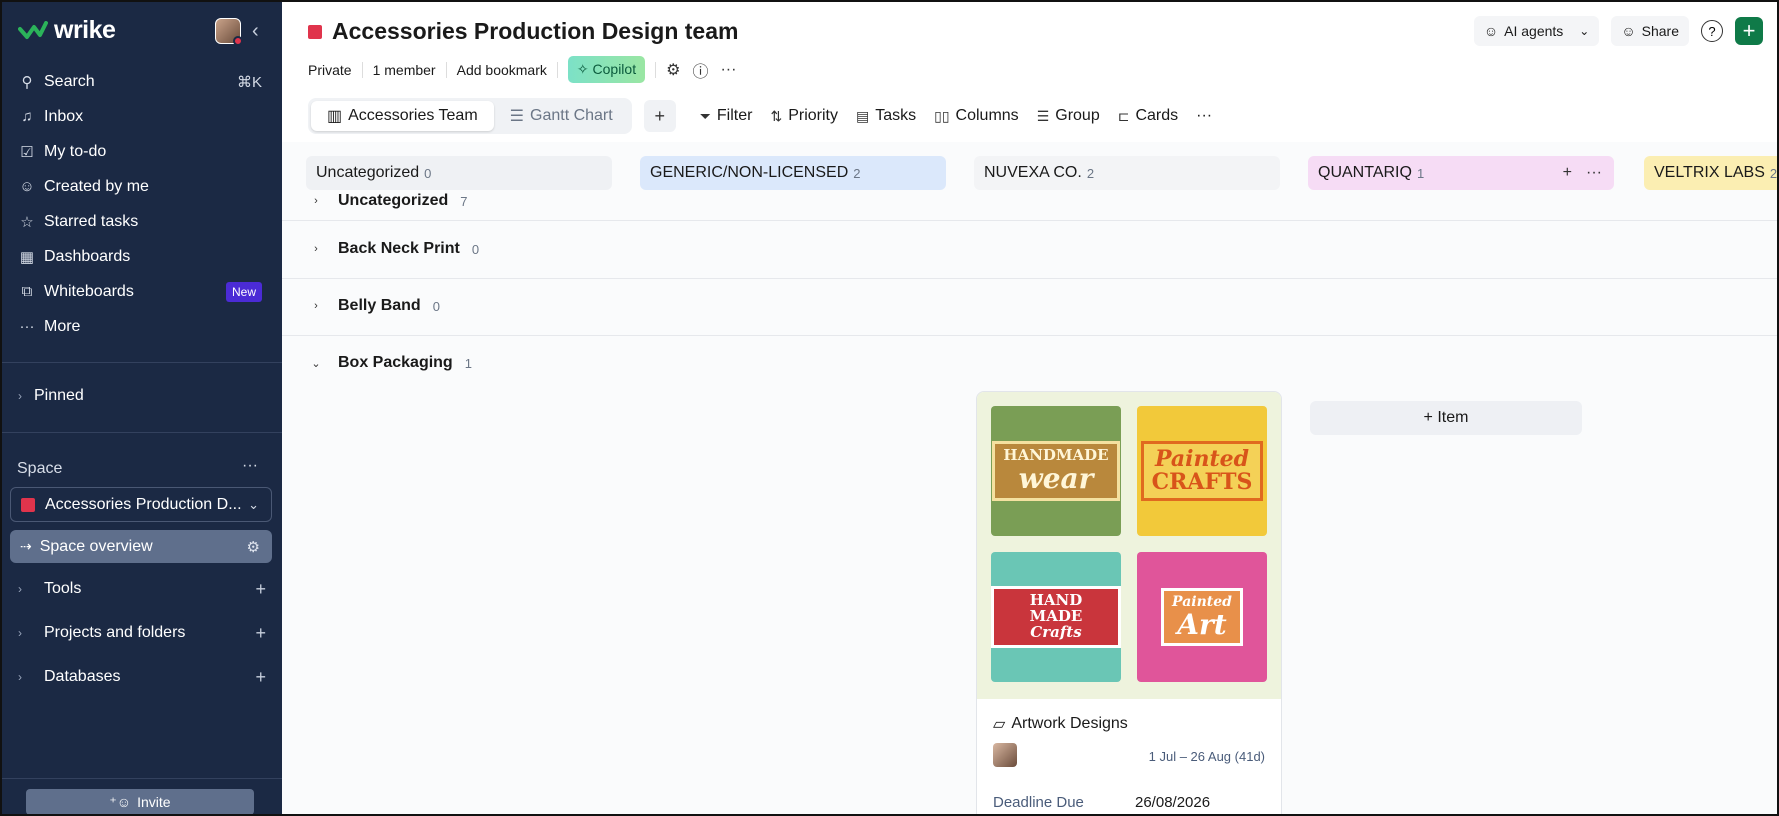 This screenshot has height=816, width=1779. What do you see at coordinates (673, 70) in the screenshot?
I see `settings-gear-icon: ⚙` at bounding box center [673, 70].